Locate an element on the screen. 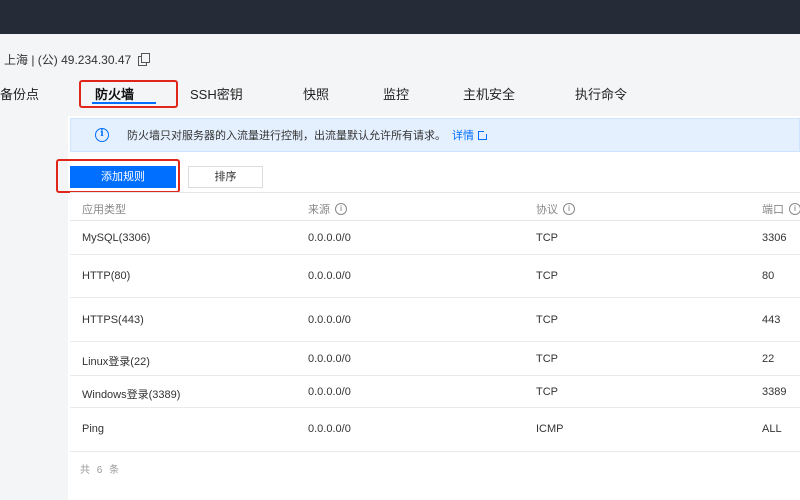 This screenshot has width=800, height=500. external-link-icon is located at coordinates (483, 134).